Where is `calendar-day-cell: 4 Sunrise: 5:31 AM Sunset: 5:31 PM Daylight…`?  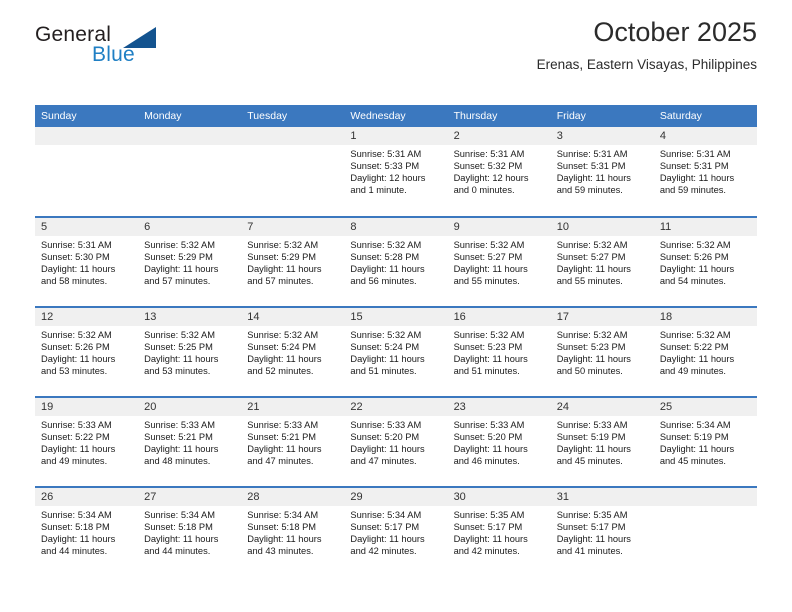
calendar-day-cell: 4 Sunrise: 5:31 AM Sunset: 5:31 PM Daylight… is located at coordinates (705, 172).